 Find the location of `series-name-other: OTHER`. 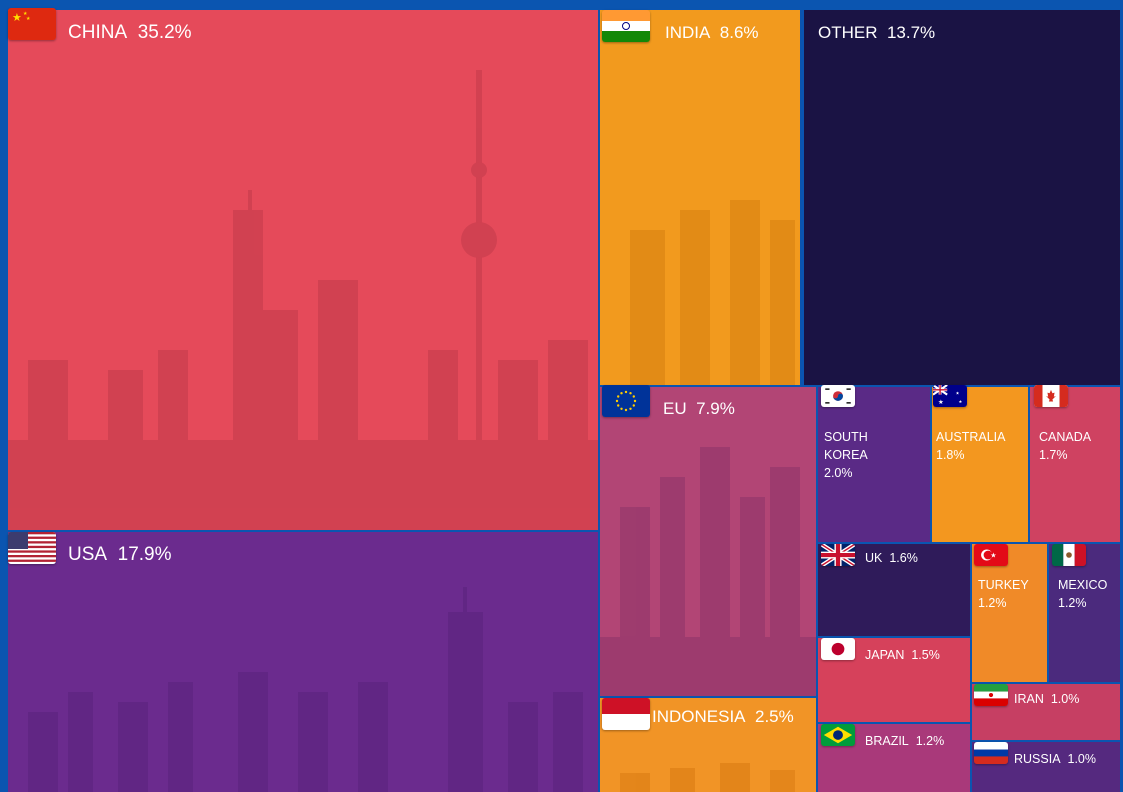

series-name-other: OTHER is located at coordinates (848, 32).